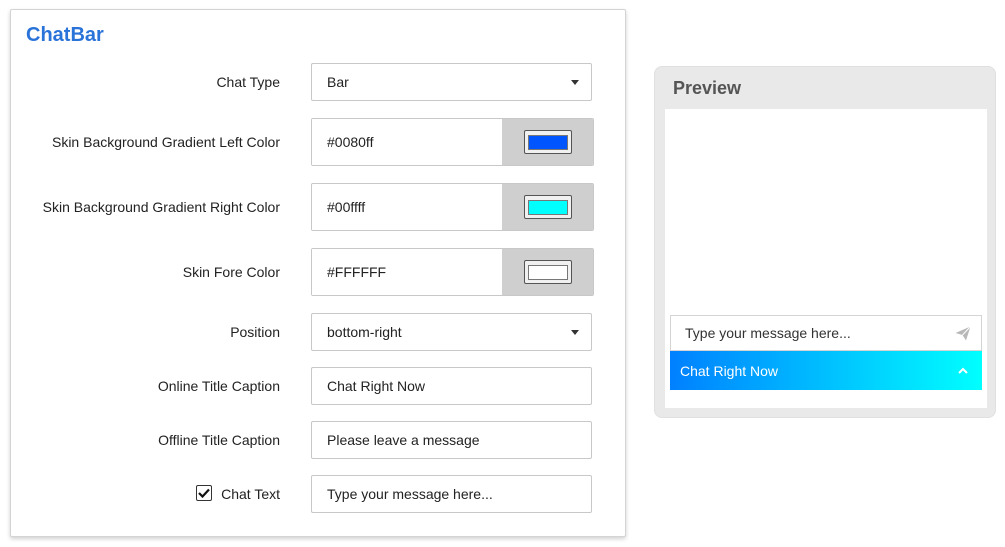  Describe the element at coordinates (826, 370) in the screenshot. I see `preview-chat-bar: Chat Right Now` at that location.